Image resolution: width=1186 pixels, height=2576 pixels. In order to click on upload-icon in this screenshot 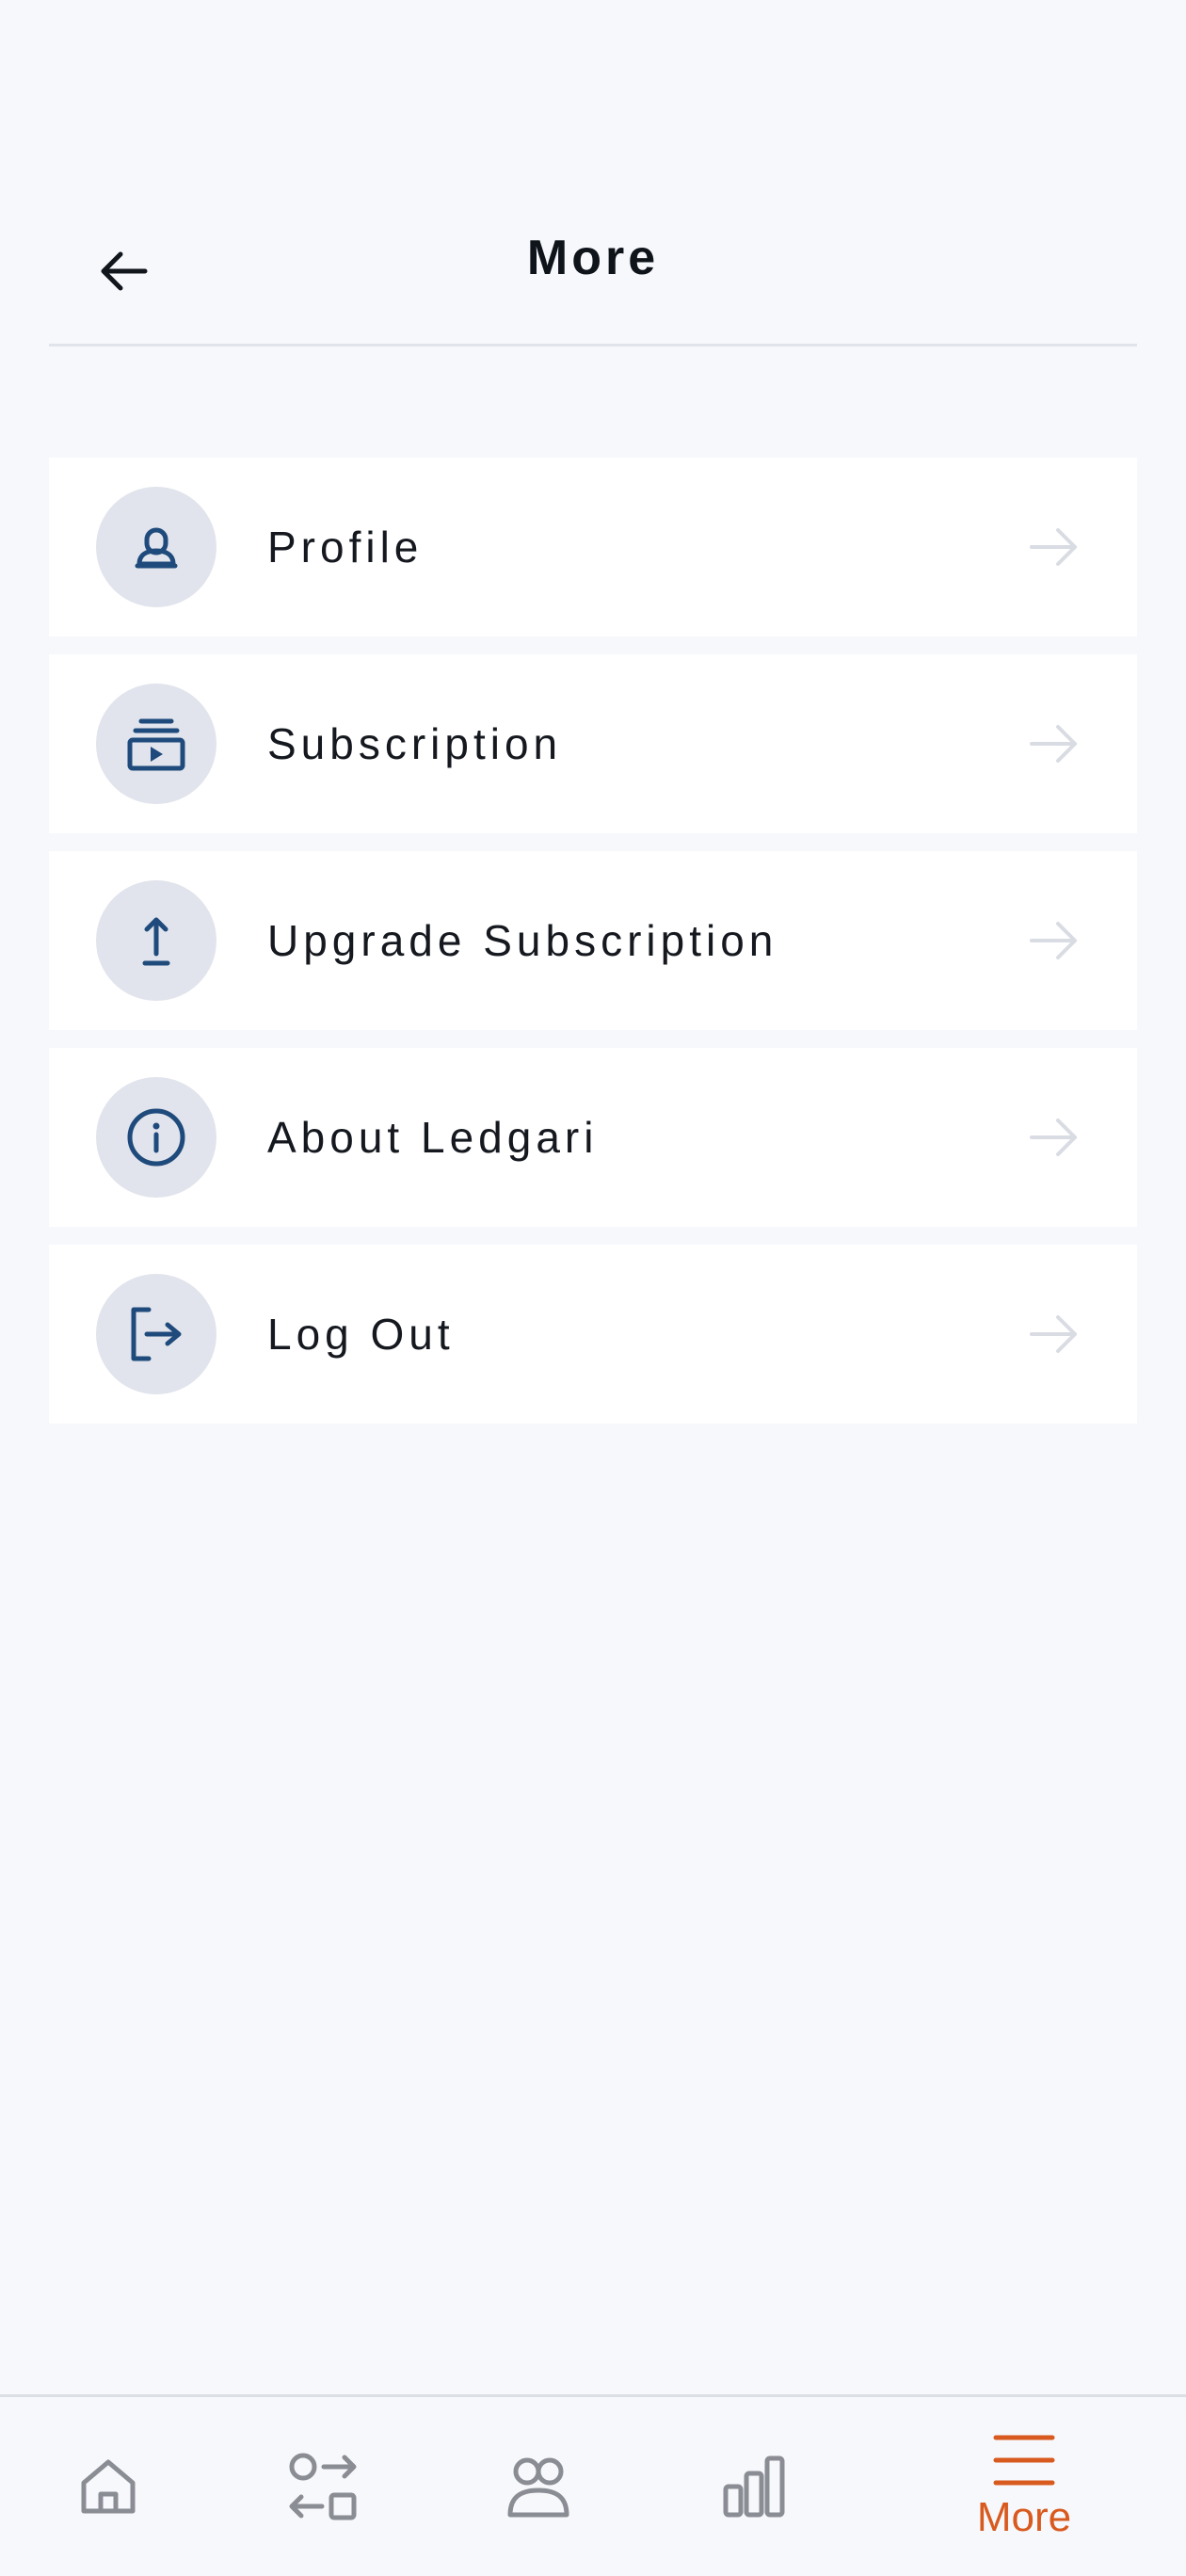, I will do `click(156, 941)`.